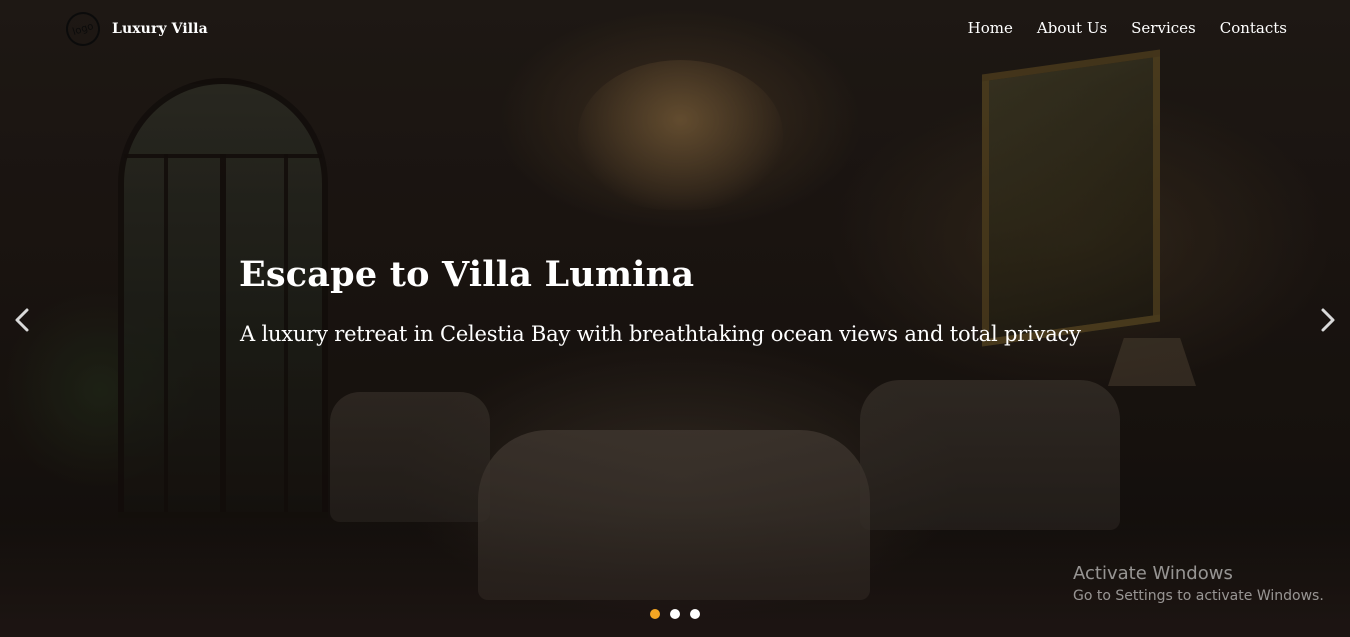 The width and height of the screenshot is (1350, 637). Describe the element at coordinates (990, 28) in the screenshot. I see `nav-link-home: Home` at that location.